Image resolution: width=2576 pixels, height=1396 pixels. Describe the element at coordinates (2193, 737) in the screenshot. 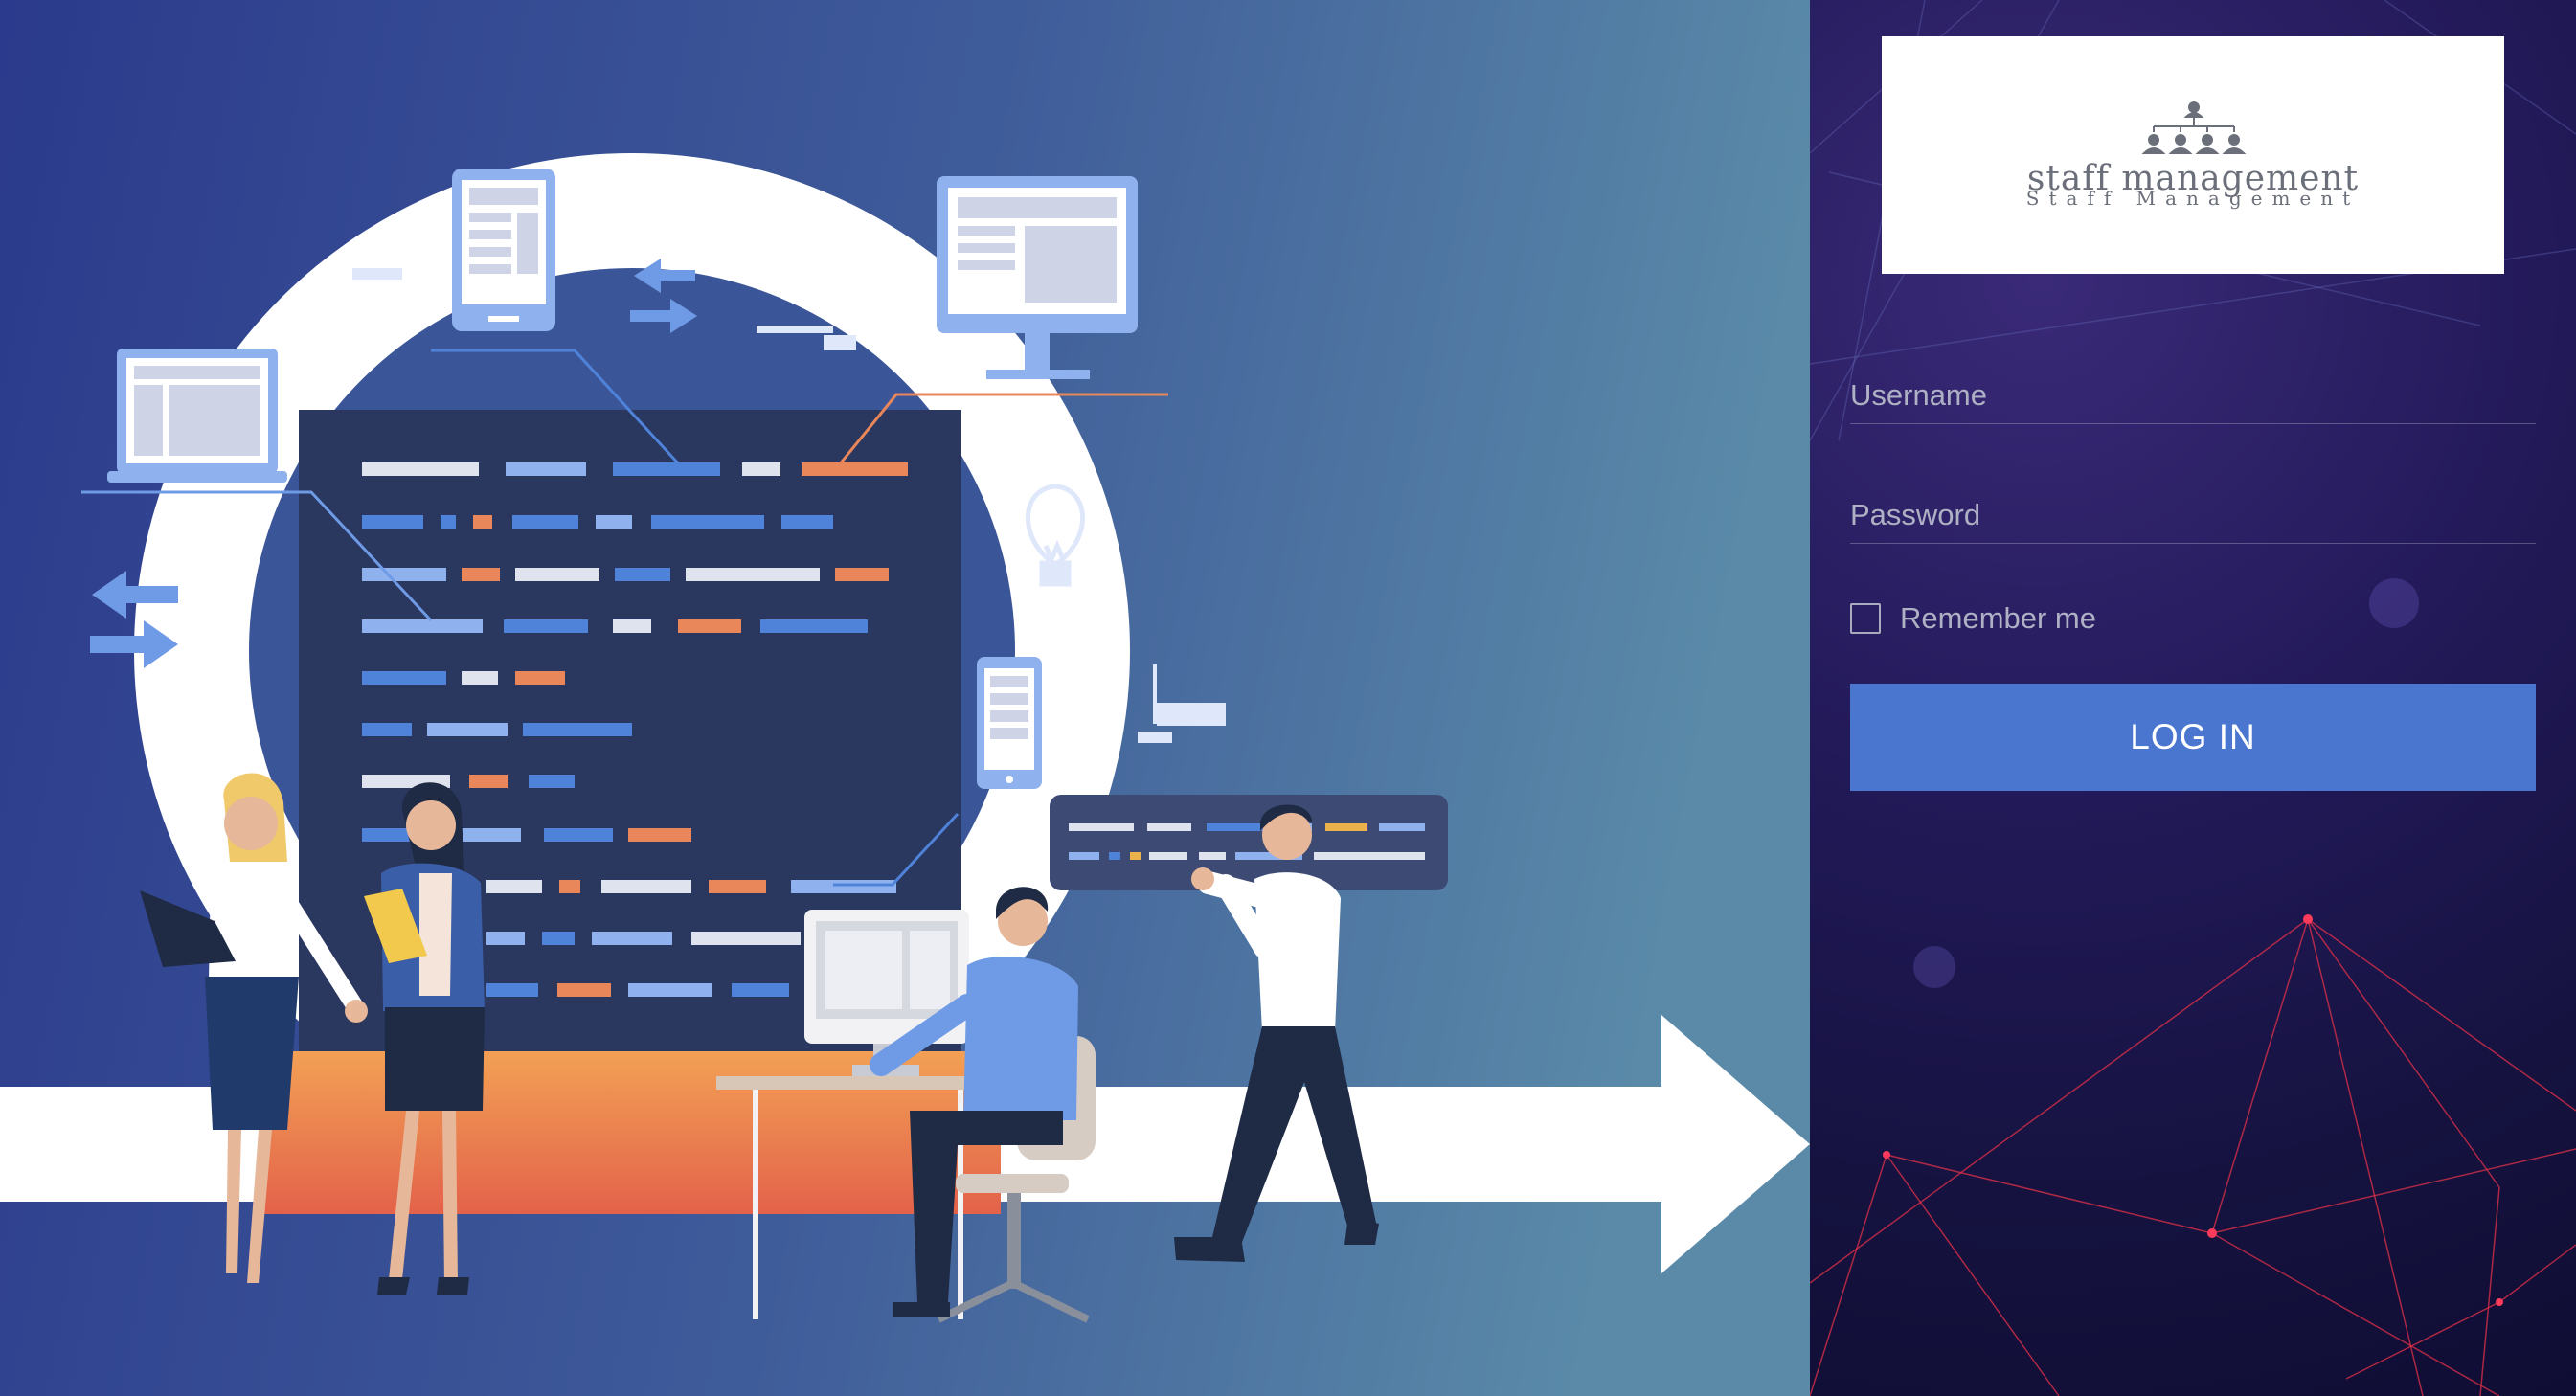

I see `login-button: LOG IN` at that location.